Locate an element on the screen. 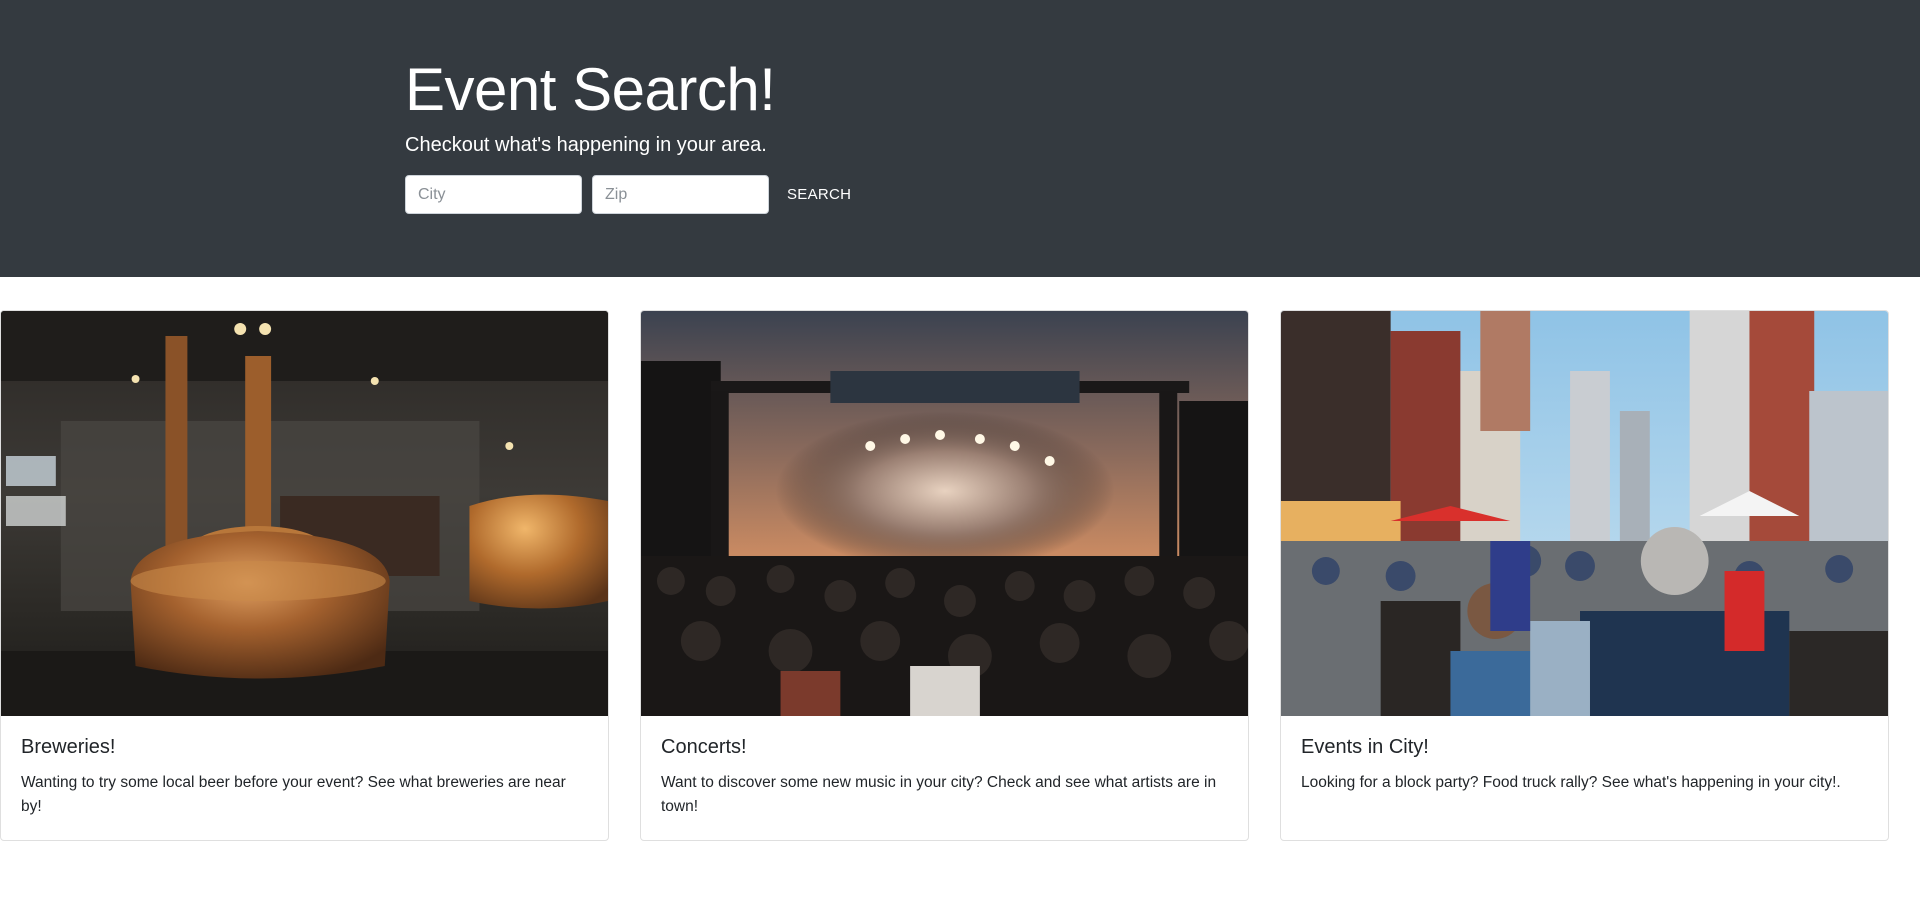  search-form: SEARCH is located at coordinates (633, 194).